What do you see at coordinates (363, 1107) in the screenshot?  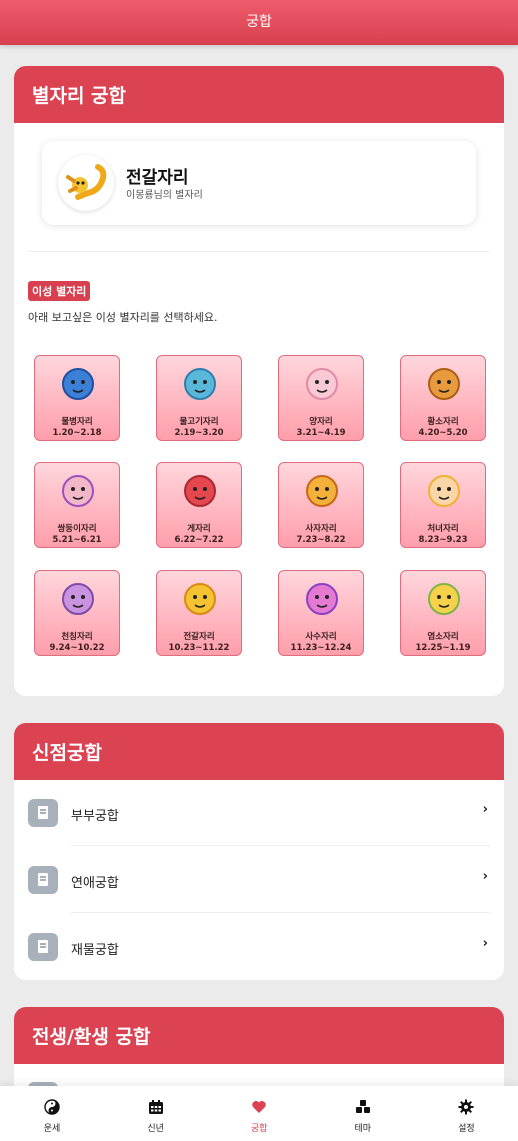 I see `cubes-icon` at bounding box center [363, 1107].